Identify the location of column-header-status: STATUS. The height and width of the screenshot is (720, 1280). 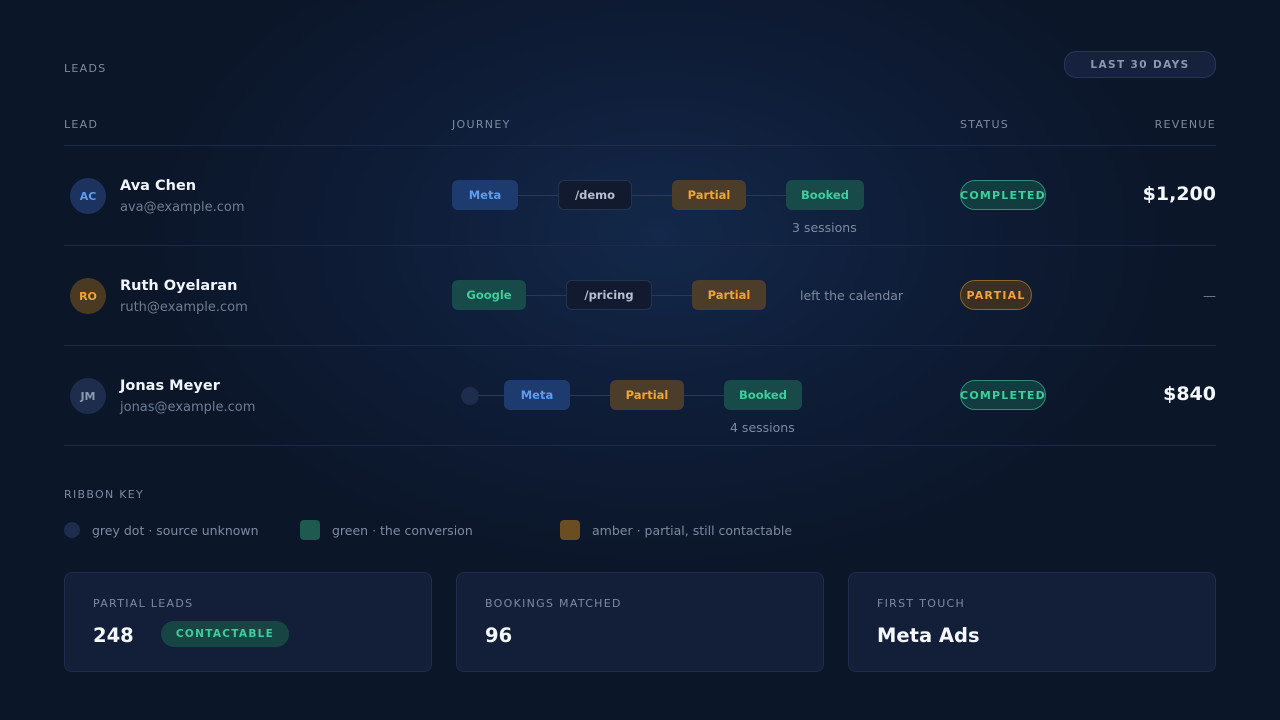
(985, 124).